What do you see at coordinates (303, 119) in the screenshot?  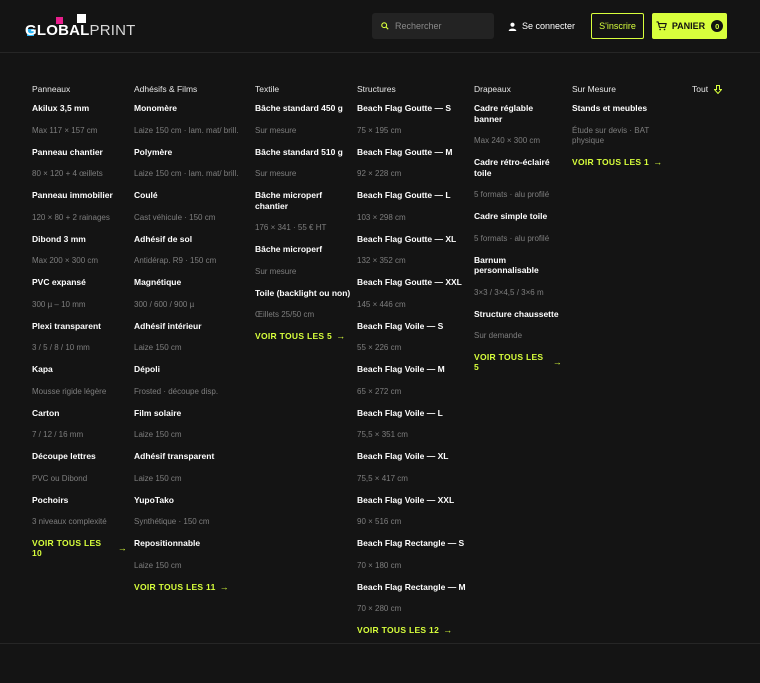 I see `menu-item: Bâche standard 450 g Sur mesure` at bounding box center [303, 119].